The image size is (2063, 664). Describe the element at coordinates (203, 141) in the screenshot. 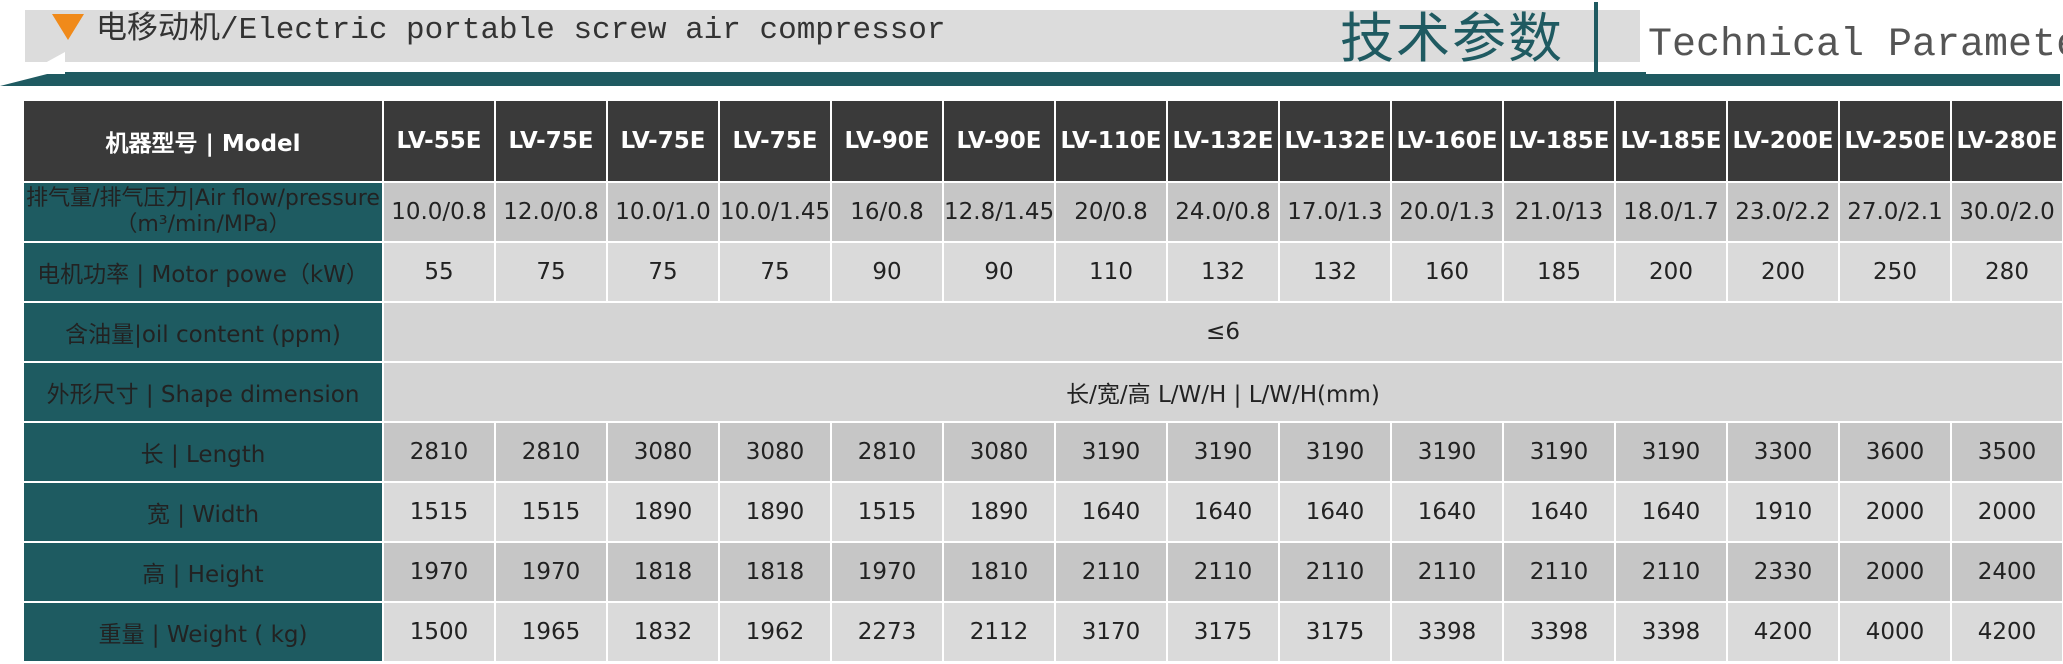

I see `model-label: 机器型号 | Model` at that location.